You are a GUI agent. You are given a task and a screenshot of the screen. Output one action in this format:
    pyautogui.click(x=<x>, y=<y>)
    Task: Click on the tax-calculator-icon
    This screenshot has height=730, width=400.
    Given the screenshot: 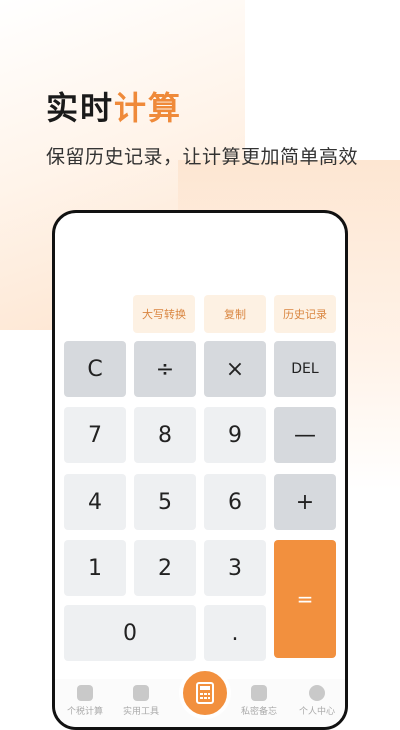 What is the action you would take?
    pyautogui.click(x=85, y=693)
    